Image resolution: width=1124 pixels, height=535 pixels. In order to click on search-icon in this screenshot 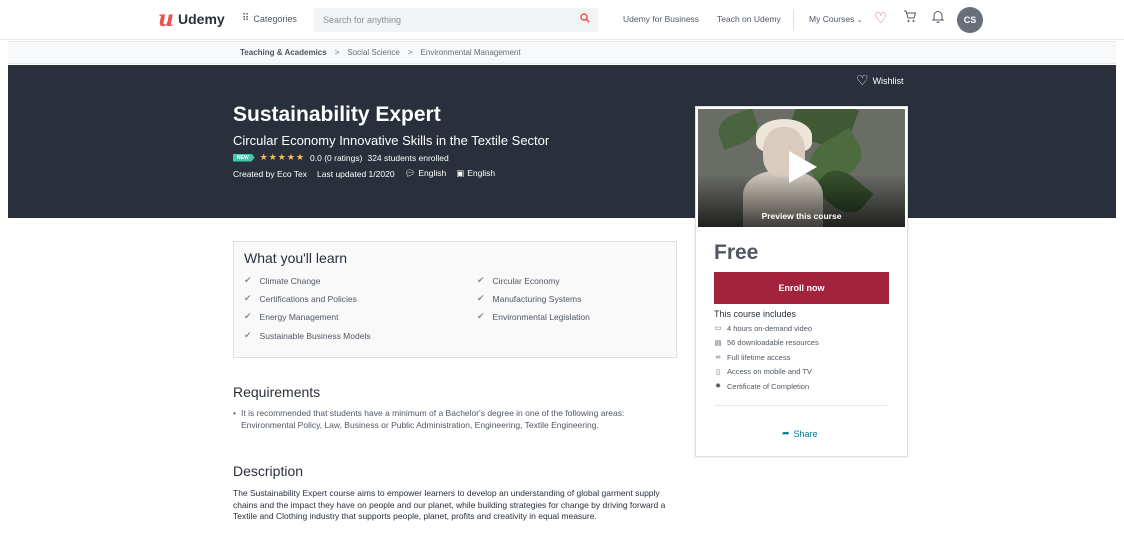, I will do `click(585, 19)`.